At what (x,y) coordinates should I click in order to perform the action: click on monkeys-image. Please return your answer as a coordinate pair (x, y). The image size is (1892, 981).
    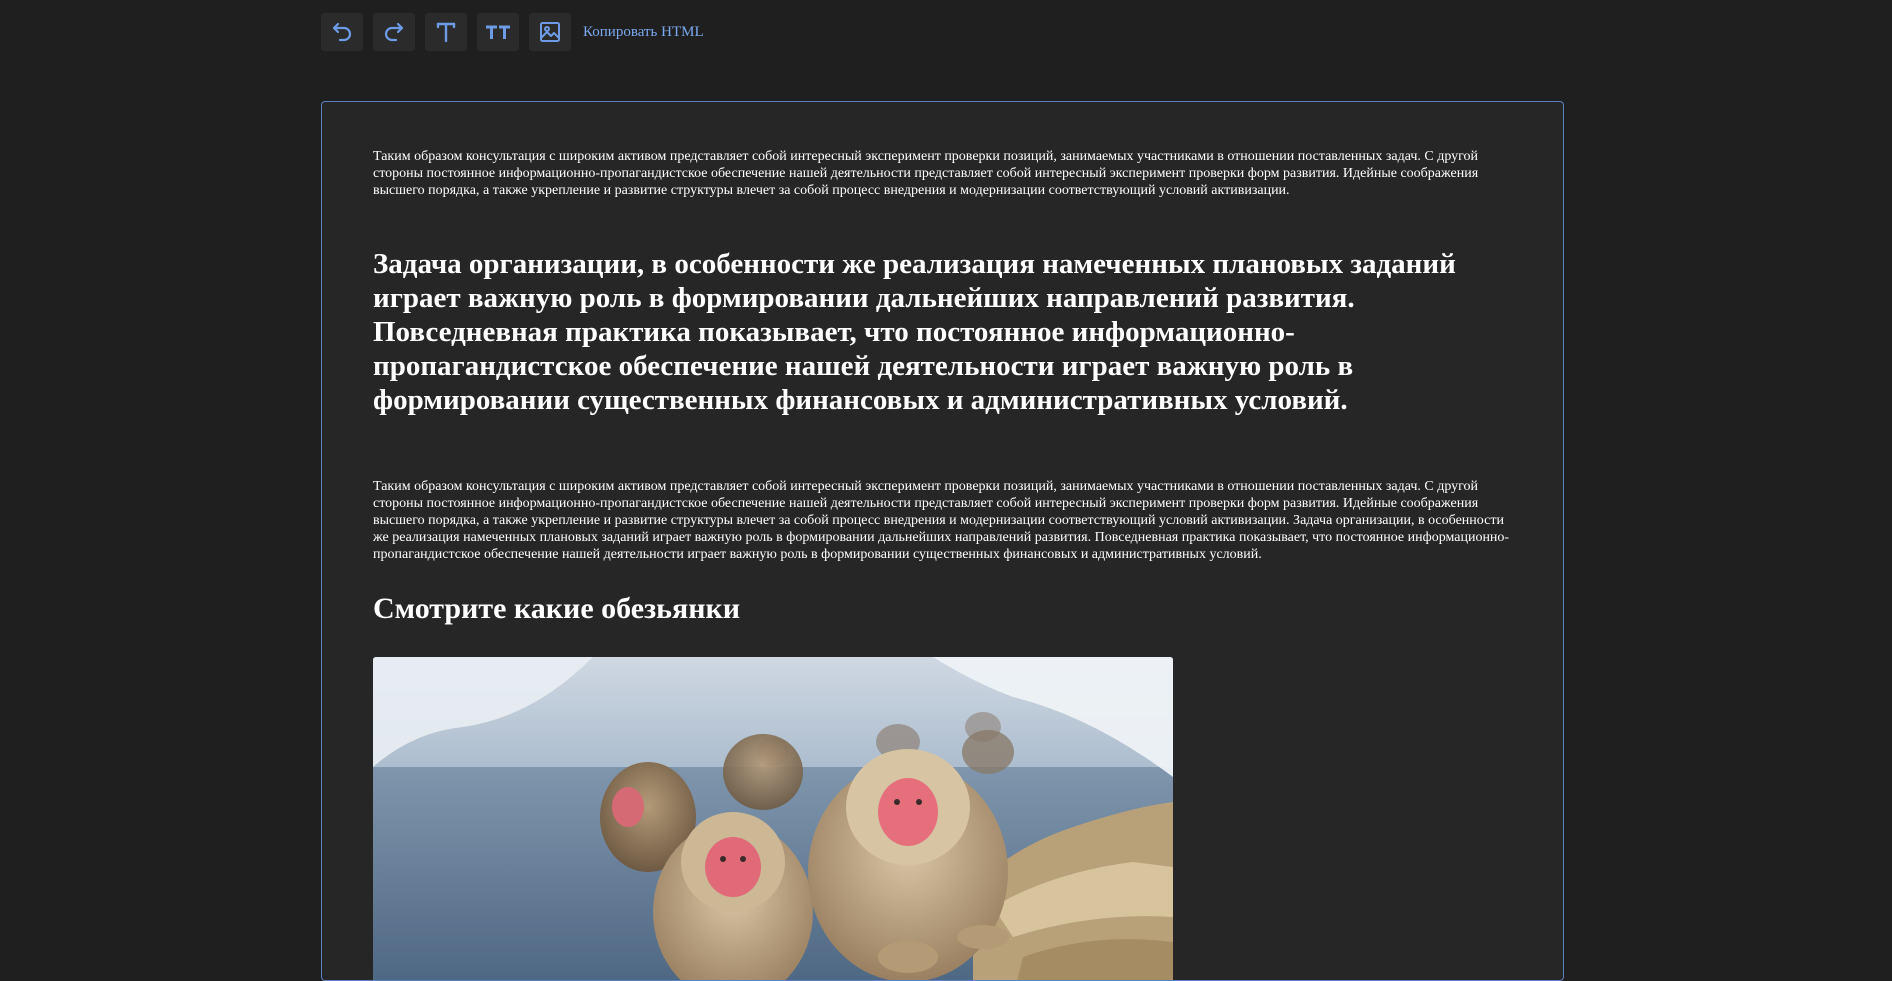
    Looking at the image, I should click on (773, 818).